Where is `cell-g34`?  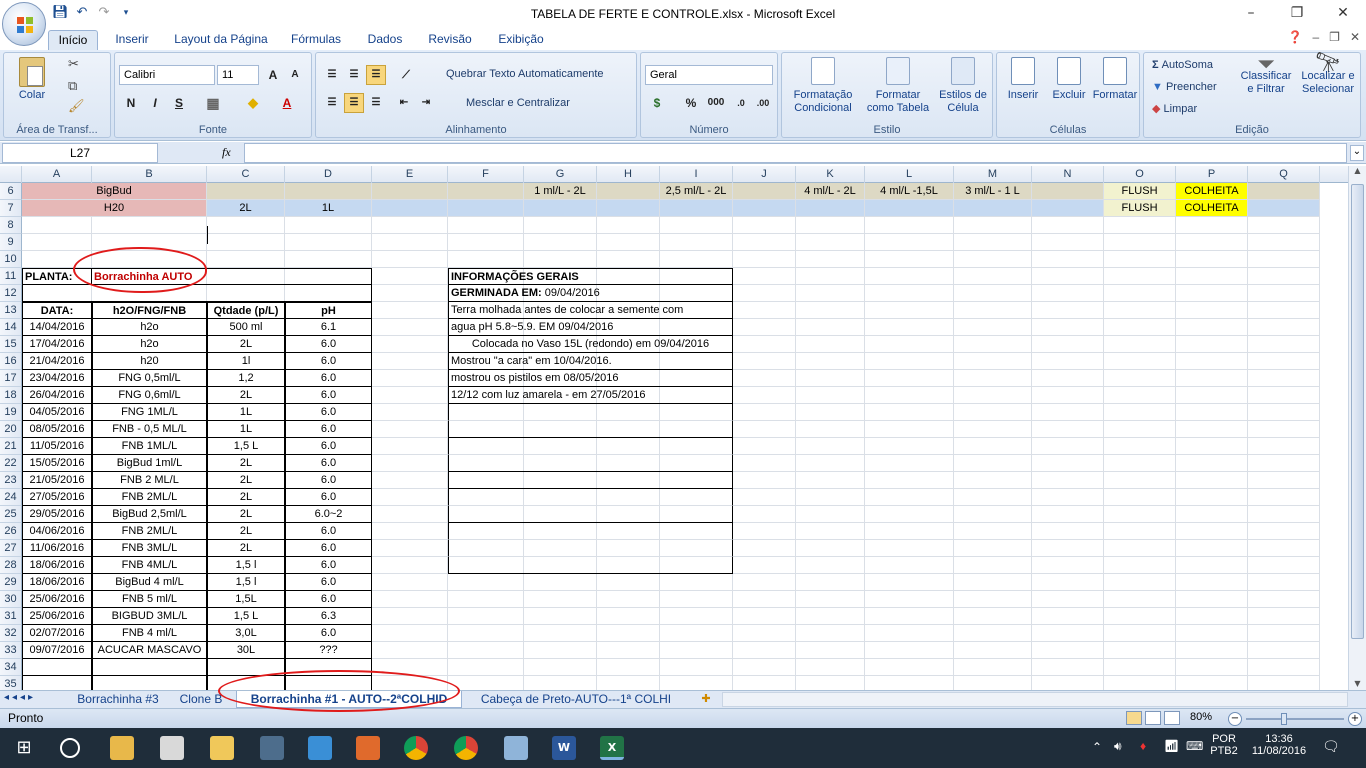
cell-g34 is located at coordinates (560, 667).